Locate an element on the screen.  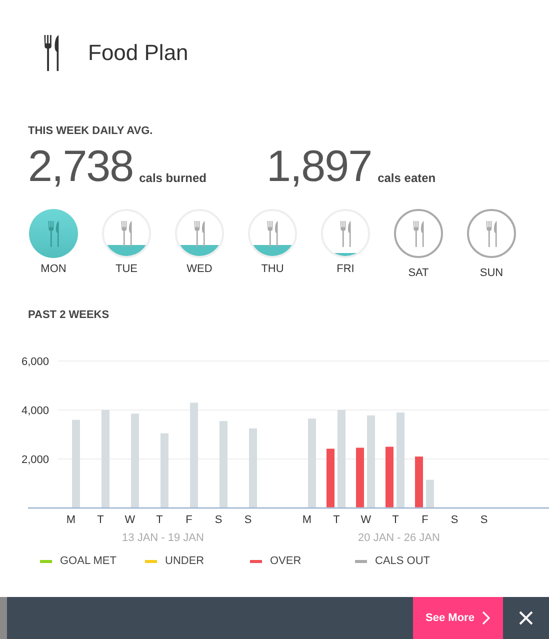
stat-value: 2,738 is located at coordinates (81, 167).